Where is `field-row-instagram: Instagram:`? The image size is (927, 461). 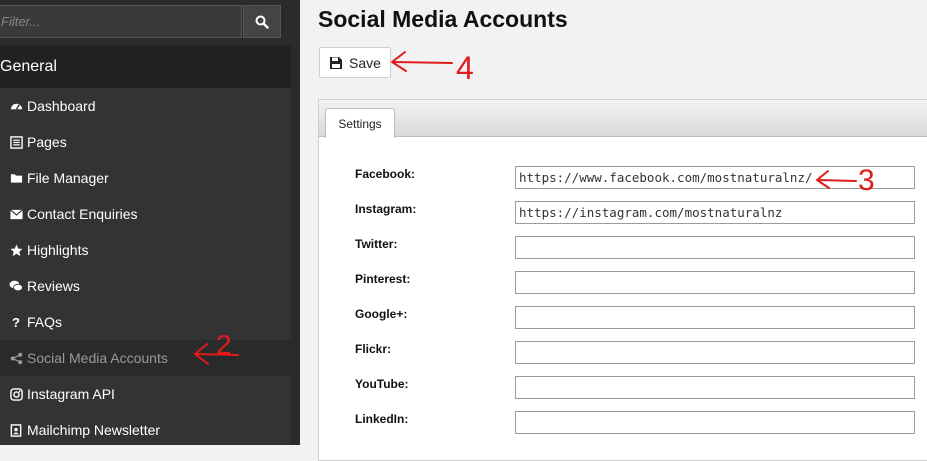 field-row-instagram: Instagram: is located at coordinates (623, 213).